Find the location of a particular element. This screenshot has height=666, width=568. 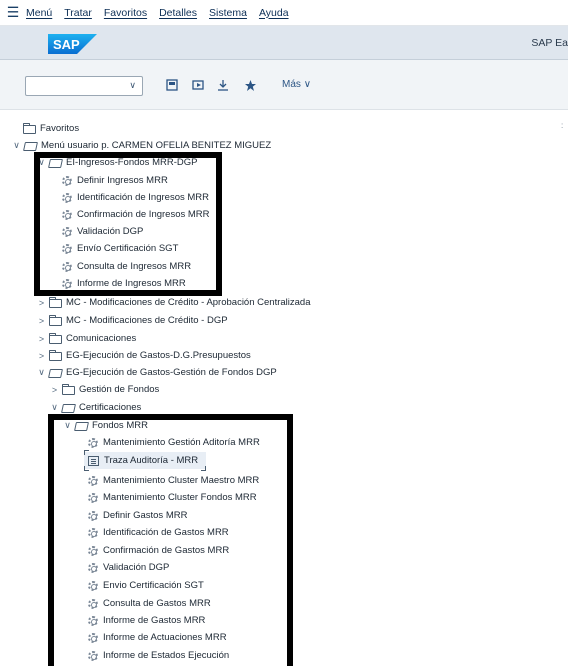

tree-node-favoritos: Favoritos is located at coordinates (51, 128).